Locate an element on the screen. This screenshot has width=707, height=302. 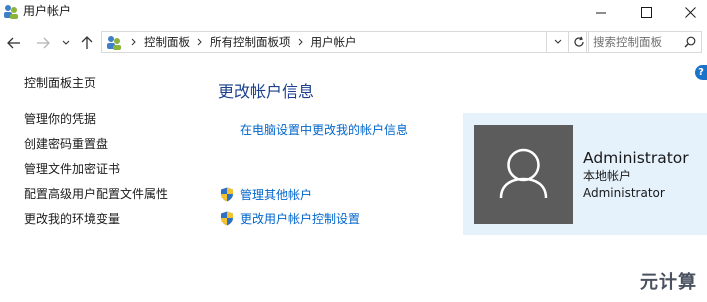
breadcrumb-control-panel: 控制面板 is located at coordinates (167, 42).